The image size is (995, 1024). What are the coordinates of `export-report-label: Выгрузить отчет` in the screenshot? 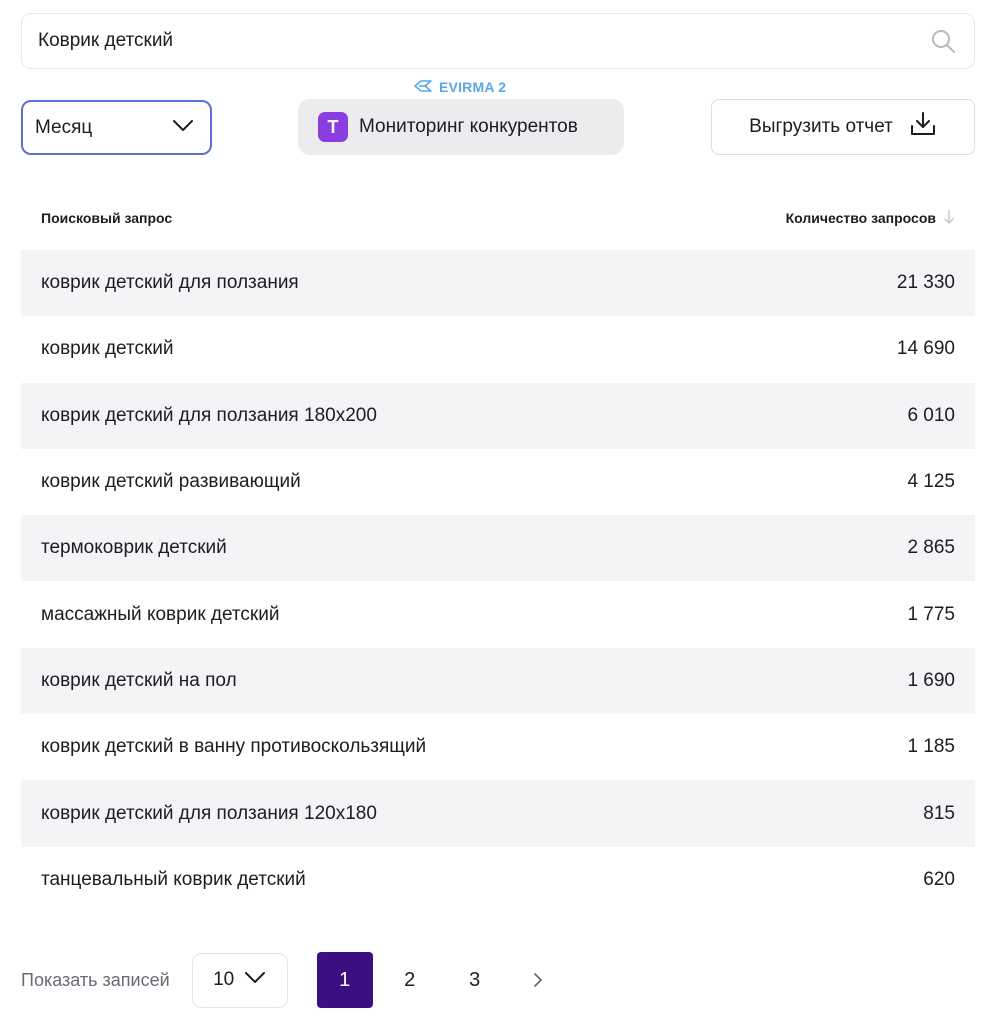 It's located at (821, 126).